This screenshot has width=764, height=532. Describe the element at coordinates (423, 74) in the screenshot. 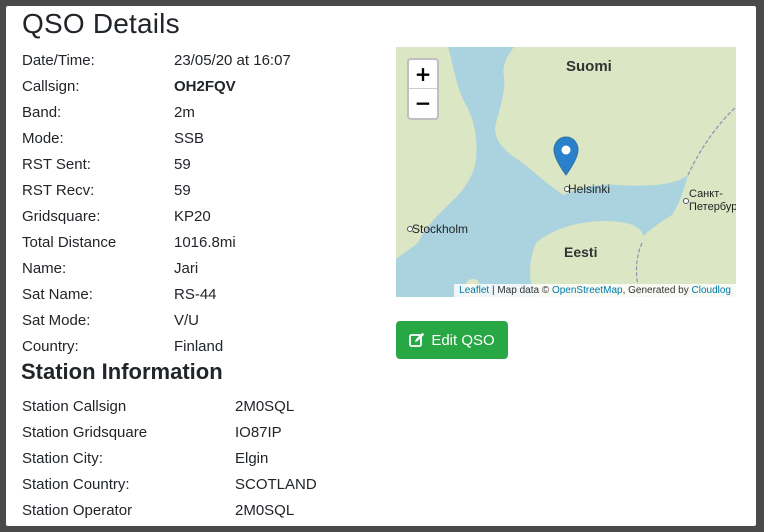

I see `zoom-in-button: +` at that location.